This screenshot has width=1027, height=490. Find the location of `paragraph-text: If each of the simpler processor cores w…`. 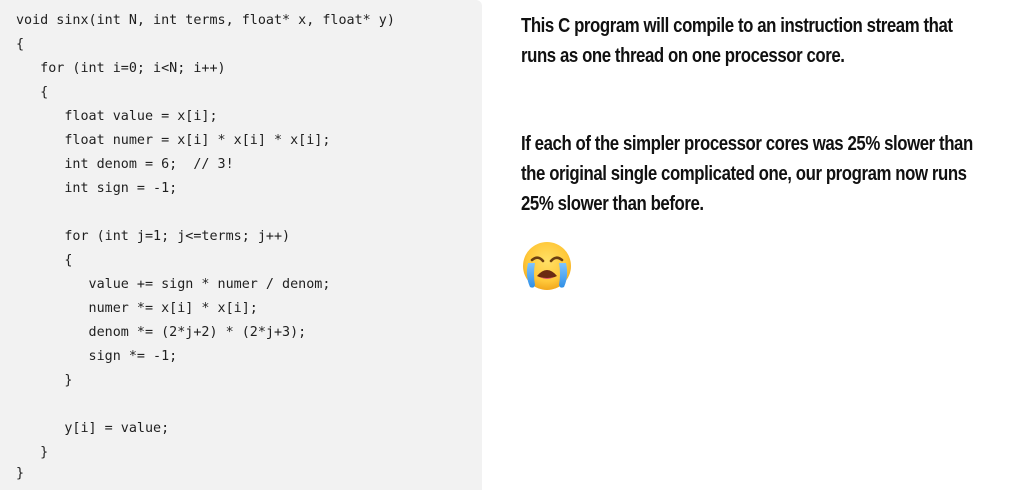

paragraph-text: If each of the simpler processor cores w… is located at coordinates (747, 174).